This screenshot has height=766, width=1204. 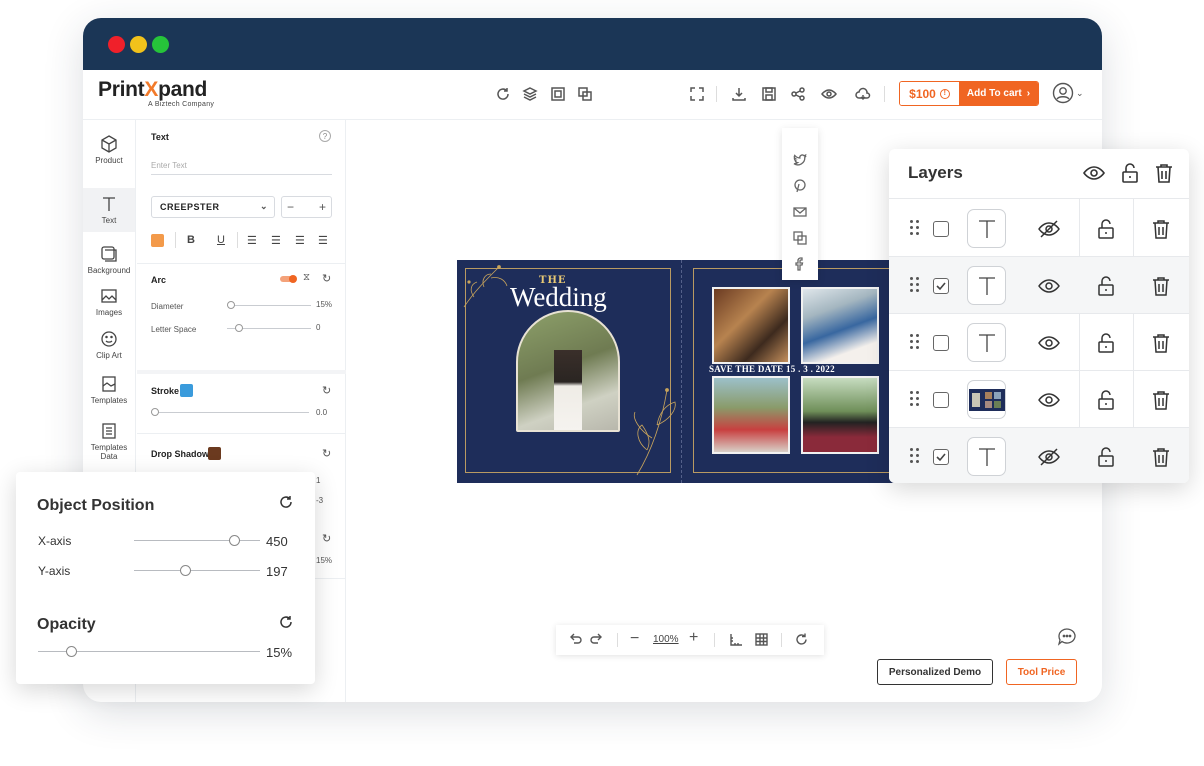 I want to click on x-axis-slider, so click(x=197, y=540).